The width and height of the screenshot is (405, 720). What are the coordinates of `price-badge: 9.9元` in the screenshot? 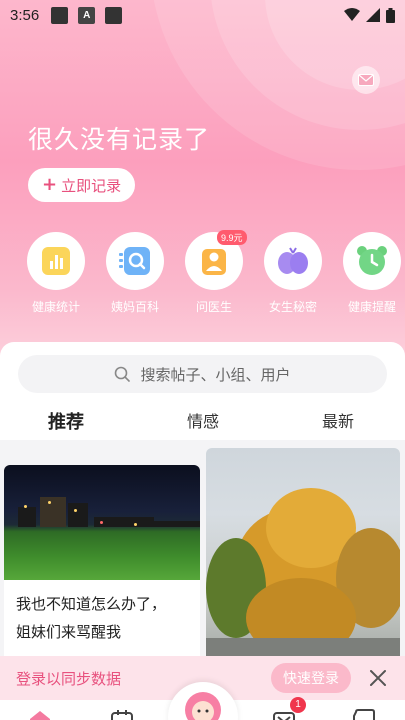 It's located at (232, 237).